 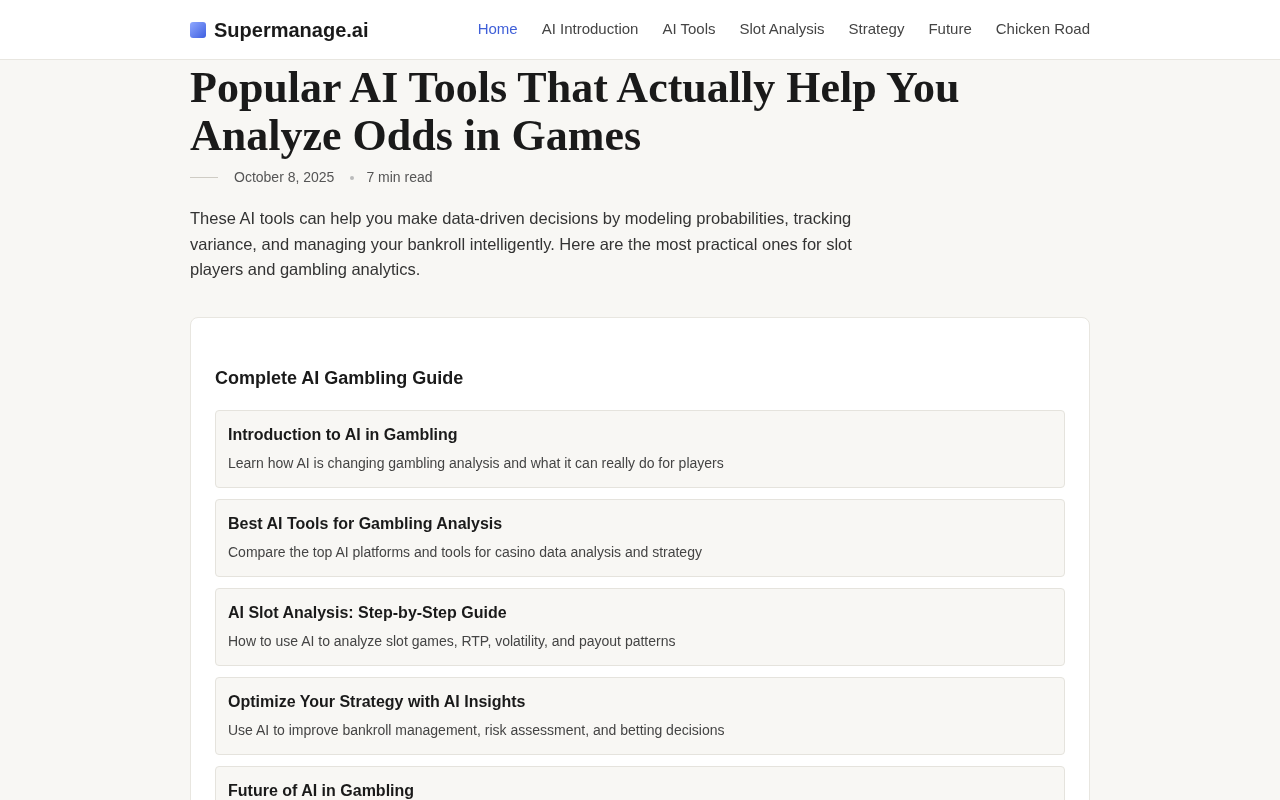 I want to click on guide-item-title: Future of AI in Gambling, so click(x=322, y=790).